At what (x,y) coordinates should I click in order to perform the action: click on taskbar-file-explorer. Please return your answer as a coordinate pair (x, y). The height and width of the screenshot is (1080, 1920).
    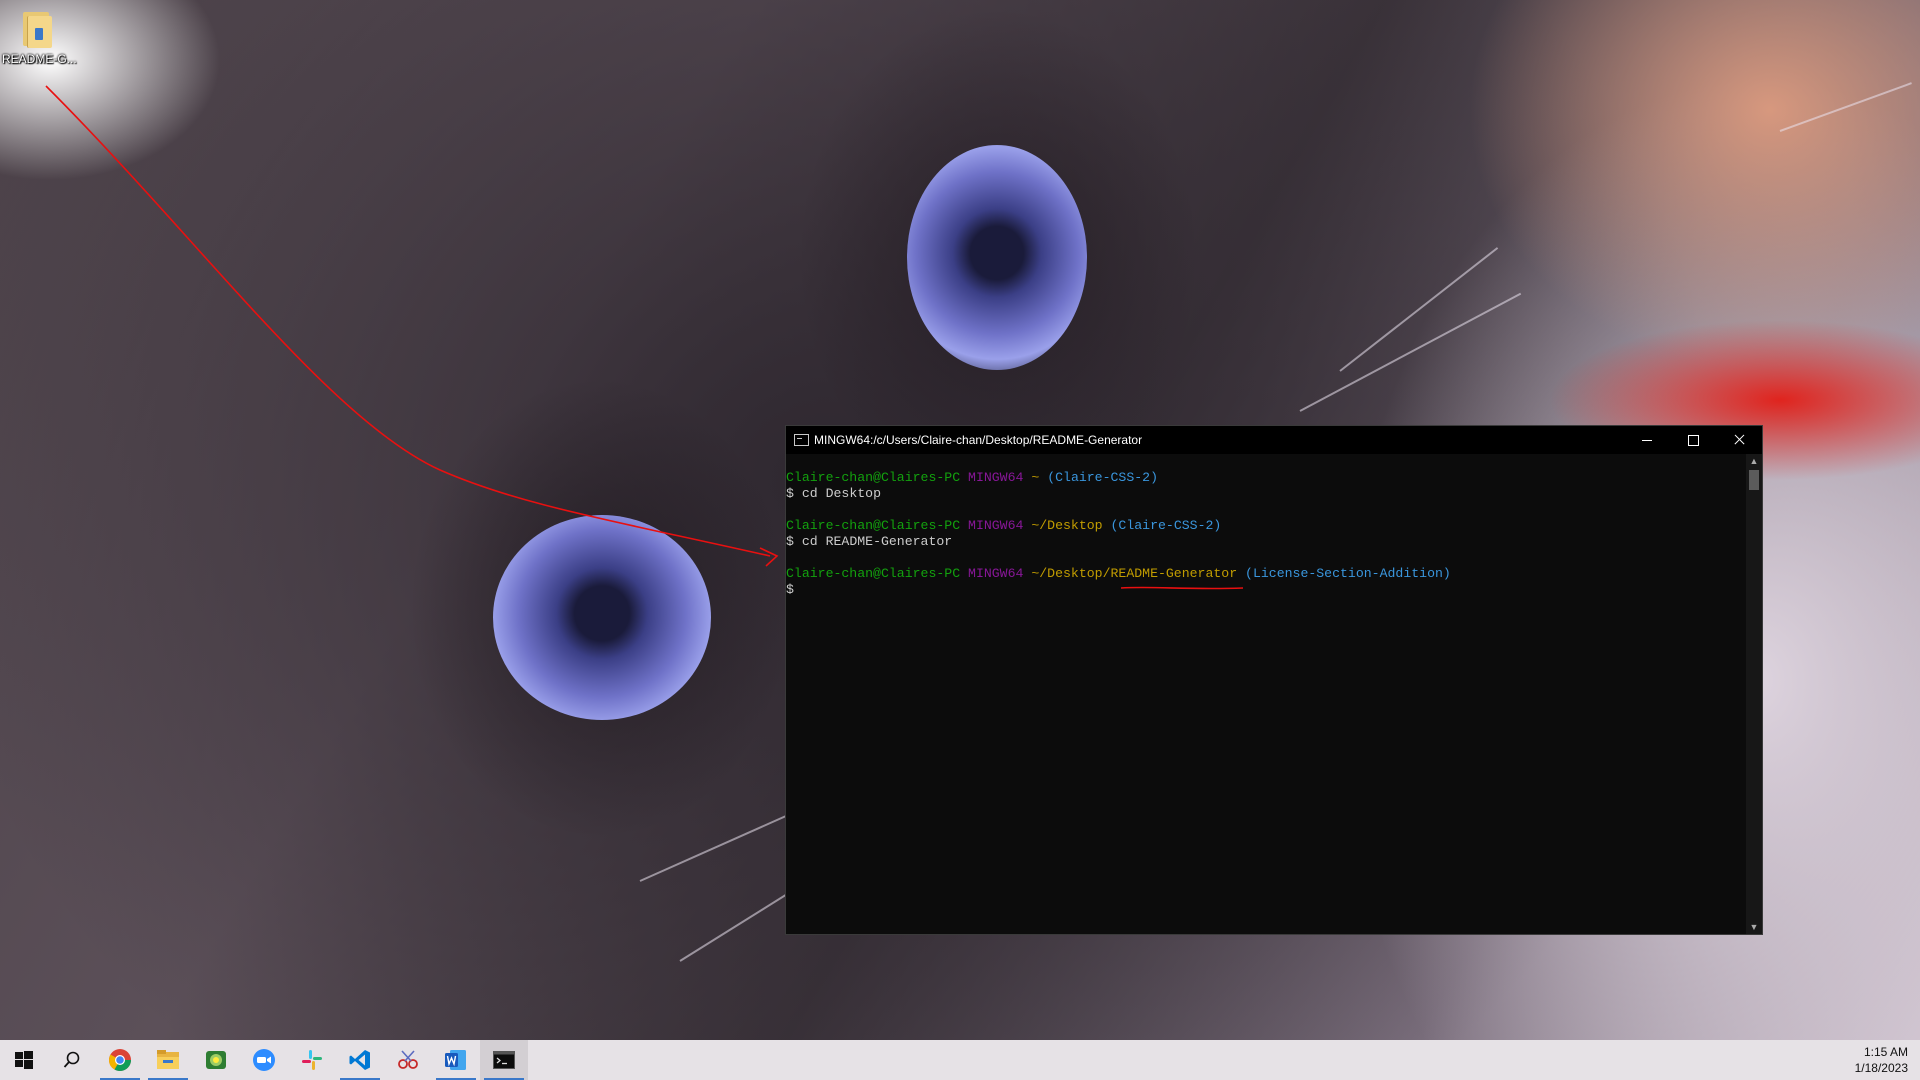
    Looking at the image, I should click on (168, 1060).